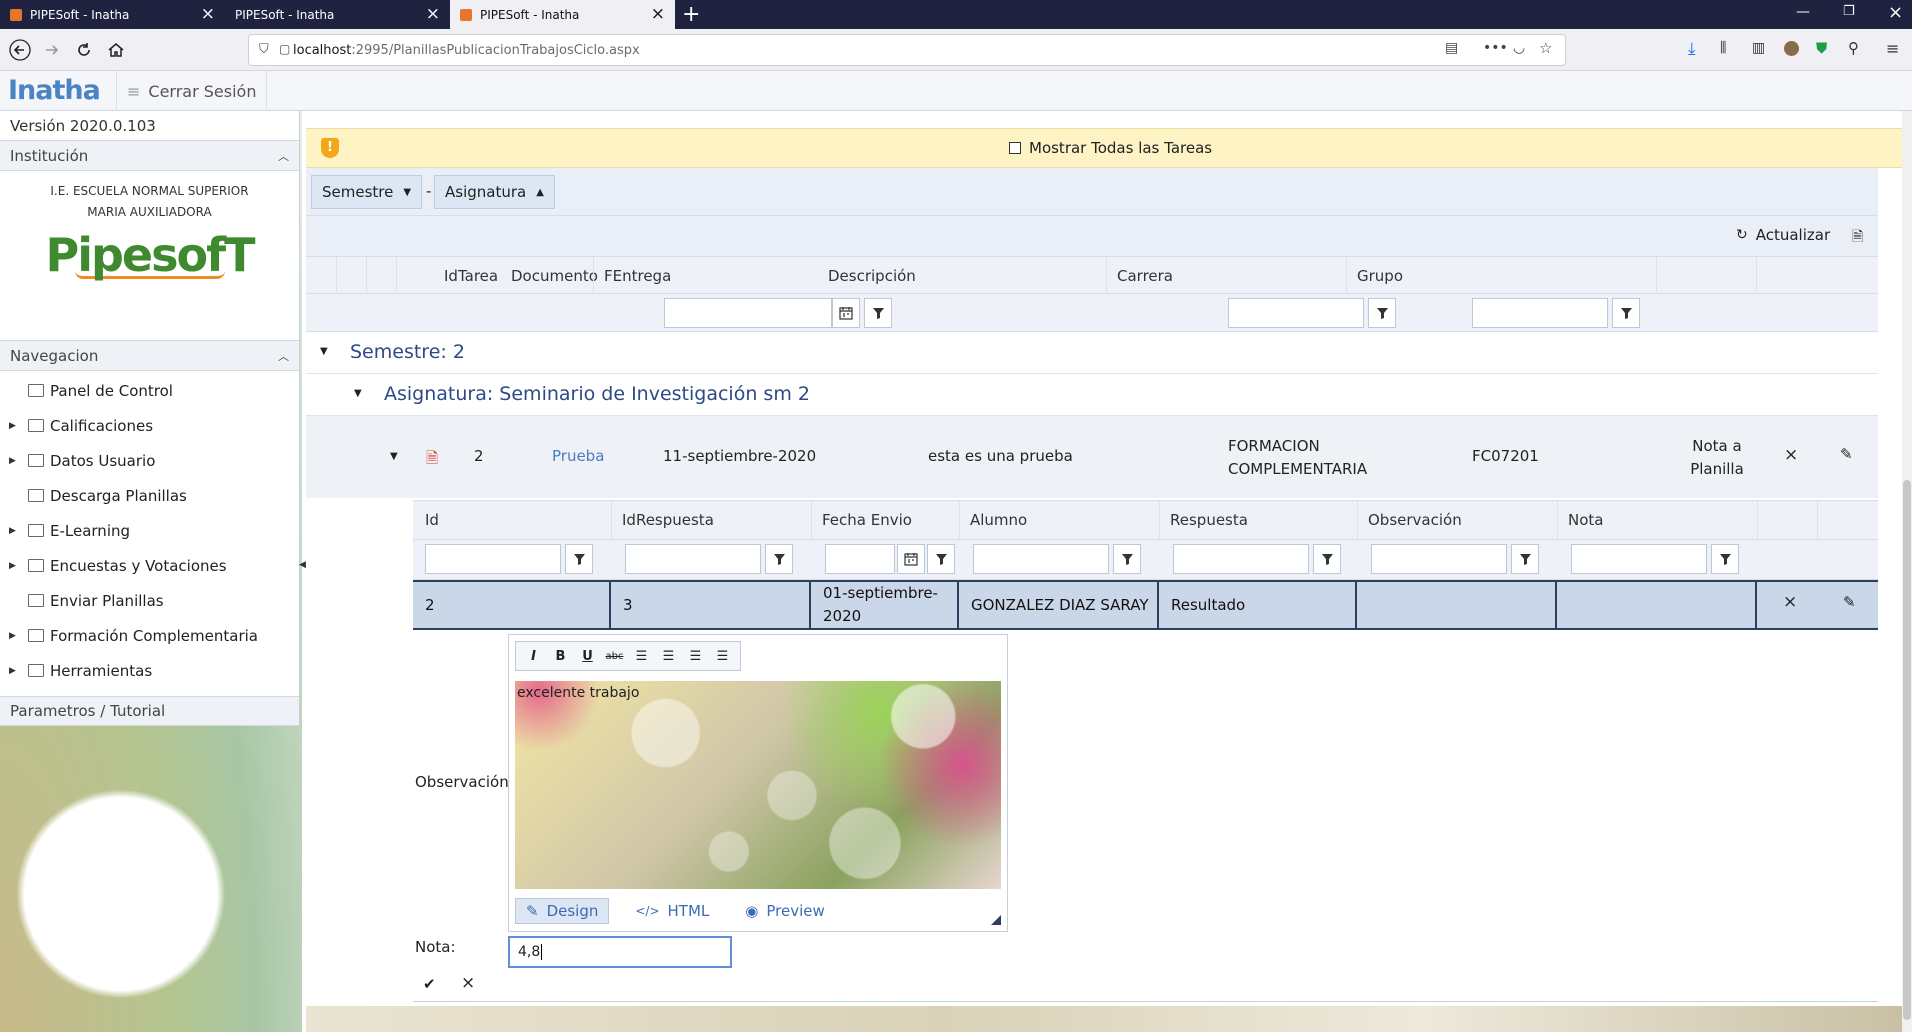 This screenshot has width=1912, height=1032. I want to click on detail-header-idrespuesta: IdRespuesta, so click(711, 520).